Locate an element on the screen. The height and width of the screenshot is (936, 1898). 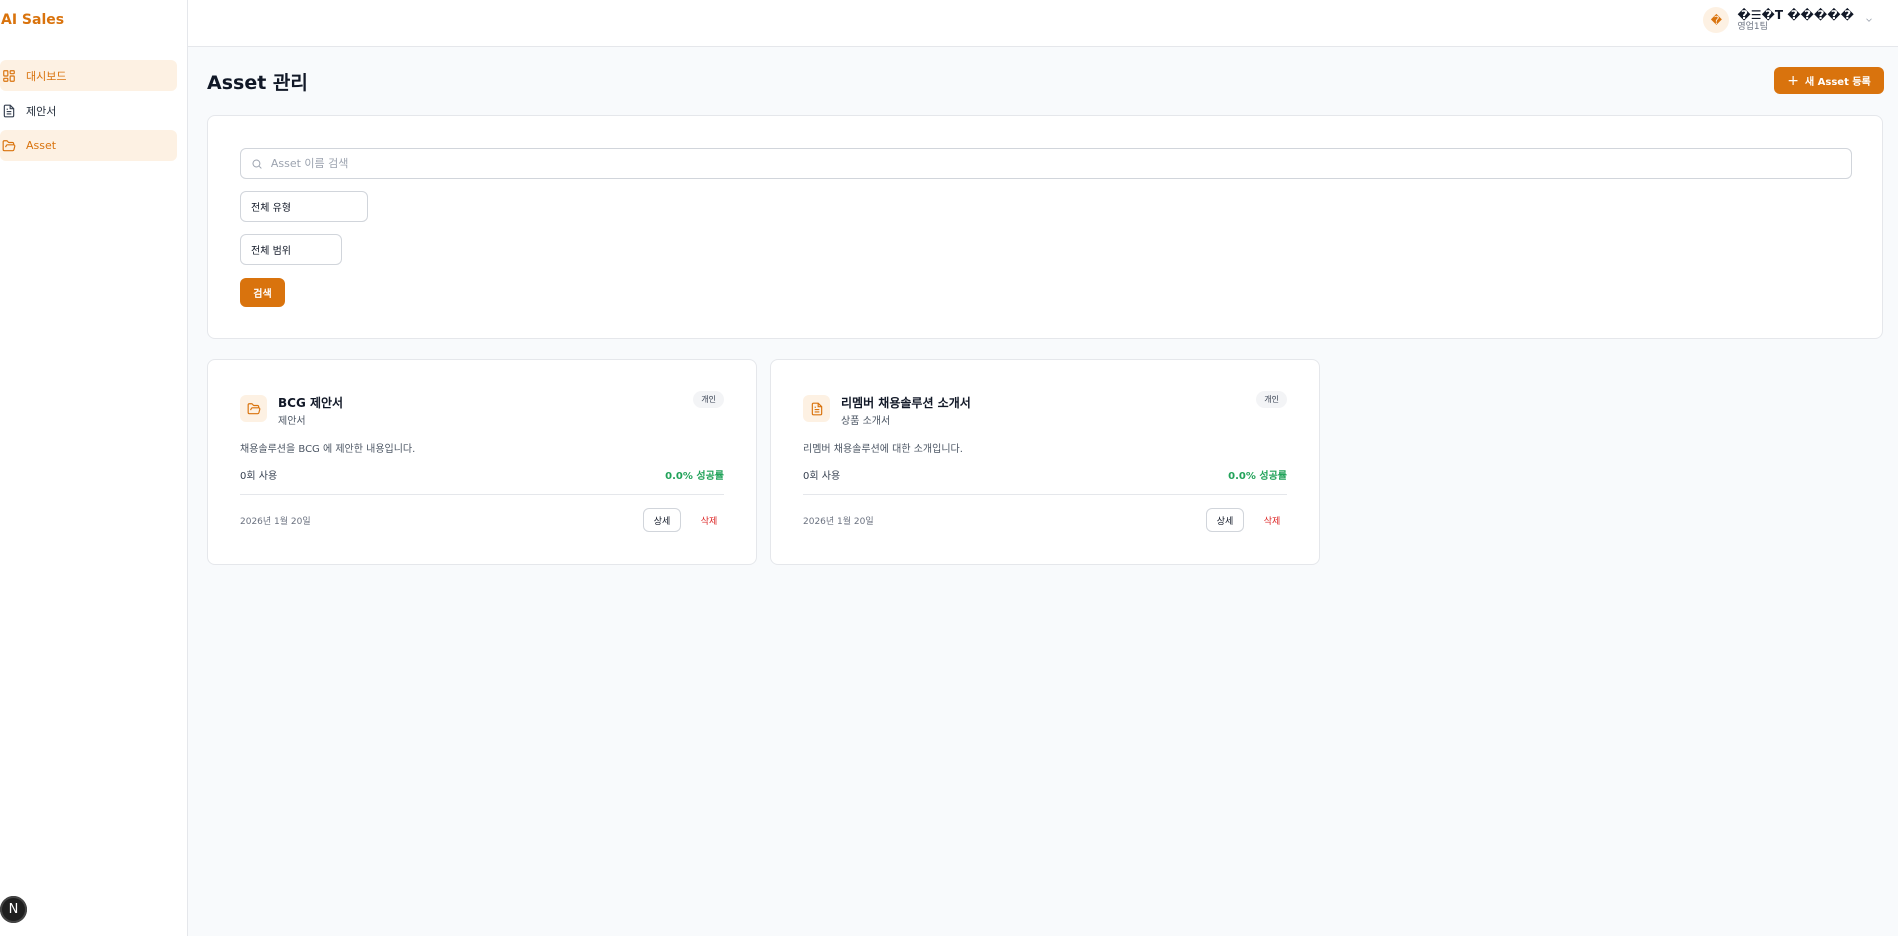
asset-type: 제안서 is located at coordinates (292, 421).